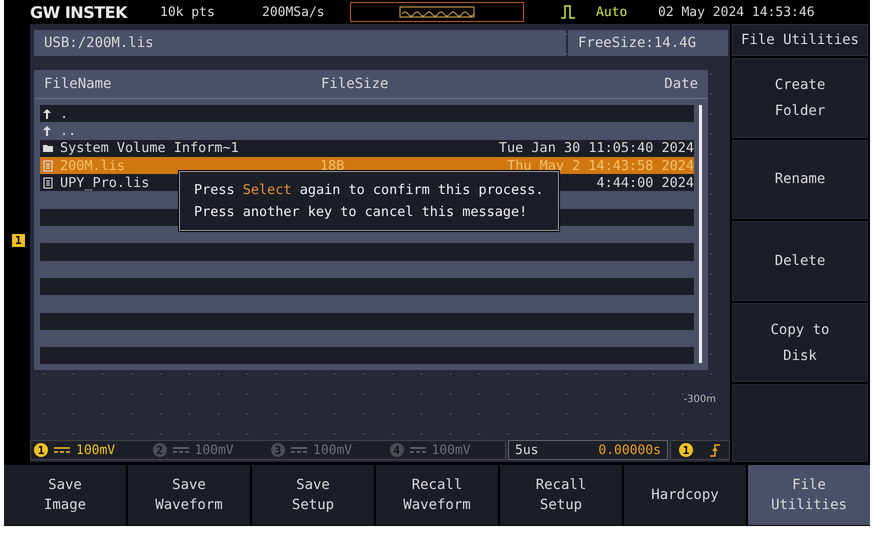 The image size is (874, 534). What do you see at coordinates (361, 212) in the screenshot?
I see `dialog-message: Press another key to cancel this message!` at bounding box center [361, 212].